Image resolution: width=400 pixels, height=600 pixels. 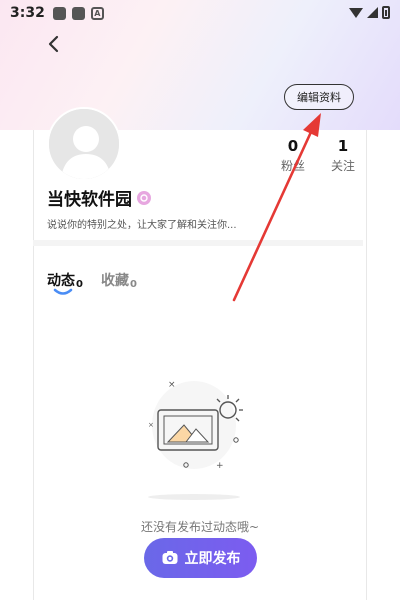 I want to click on default-avatar-icon, so click(x=84, y=144).